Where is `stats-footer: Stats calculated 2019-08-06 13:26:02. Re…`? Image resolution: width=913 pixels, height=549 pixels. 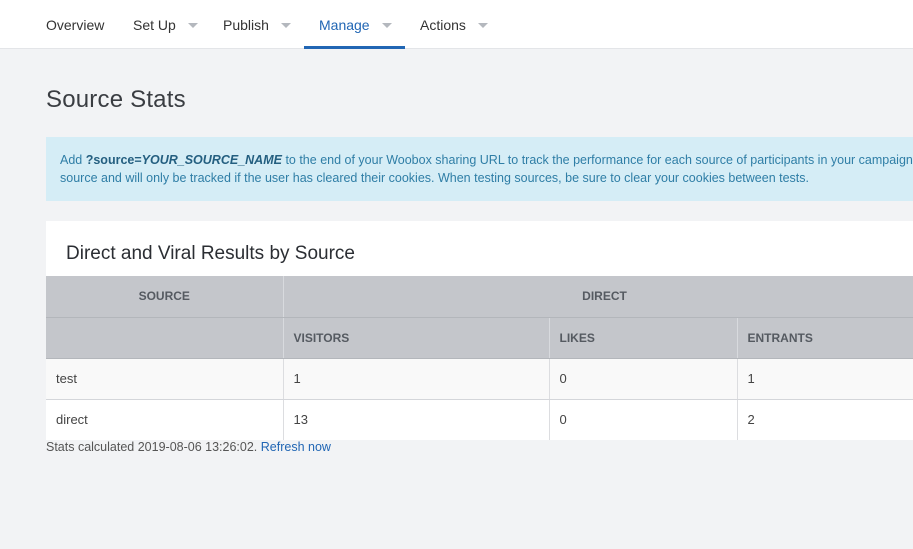 stats-footer: Stats calculated 2019-08-06 13:26:02. Re… is located at coordinates (188, 447).